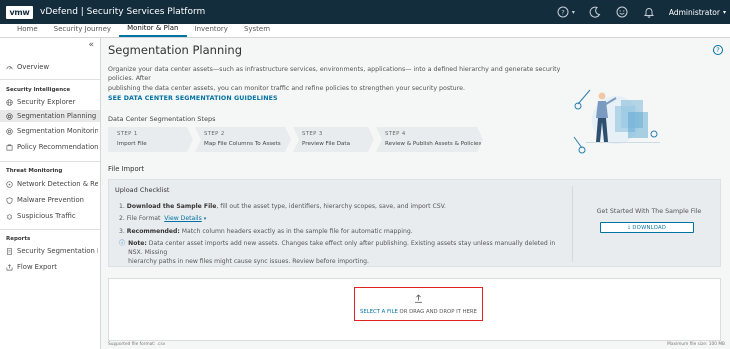 The image size is (730, 349). I want to click on sidebar-item-flow-export: Flow Export, so click(52, 267).